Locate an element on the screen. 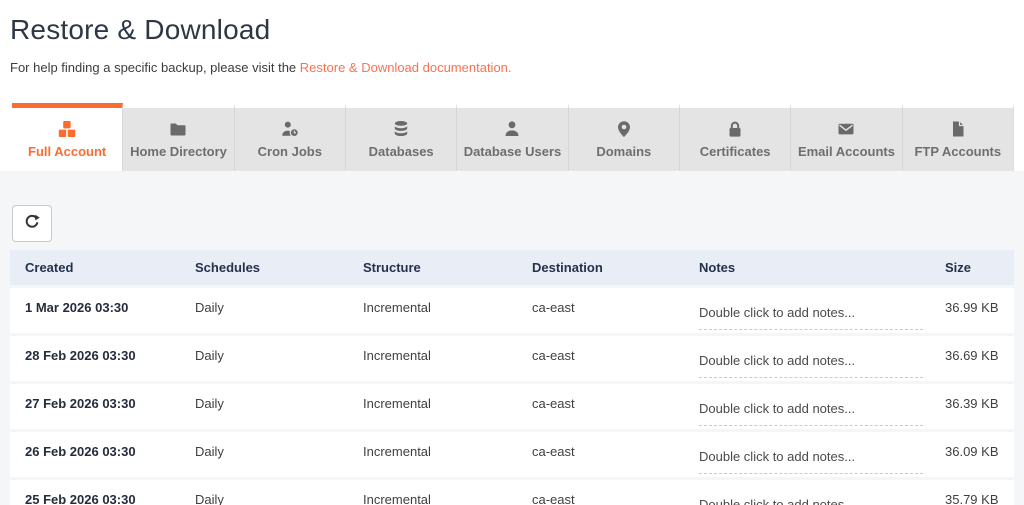  created-cell: 1 Mar 2026 03:30 is located at coordinates (77, 307).